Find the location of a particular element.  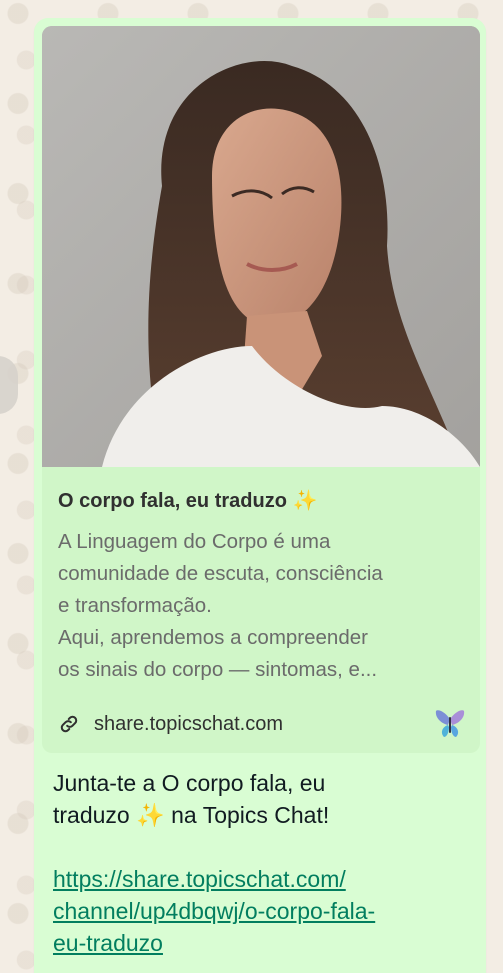

topicschat-butterfly-logo-icon is located at coordinates (450, 723).